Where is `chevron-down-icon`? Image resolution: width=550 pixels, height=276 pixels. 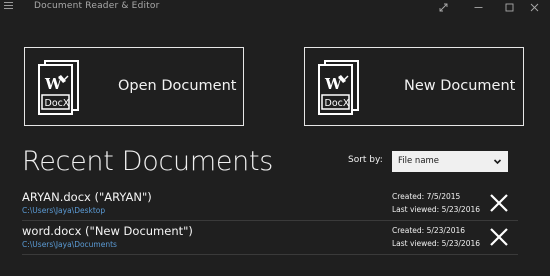 chevron-down-icon is located at coordinates (497, 162).